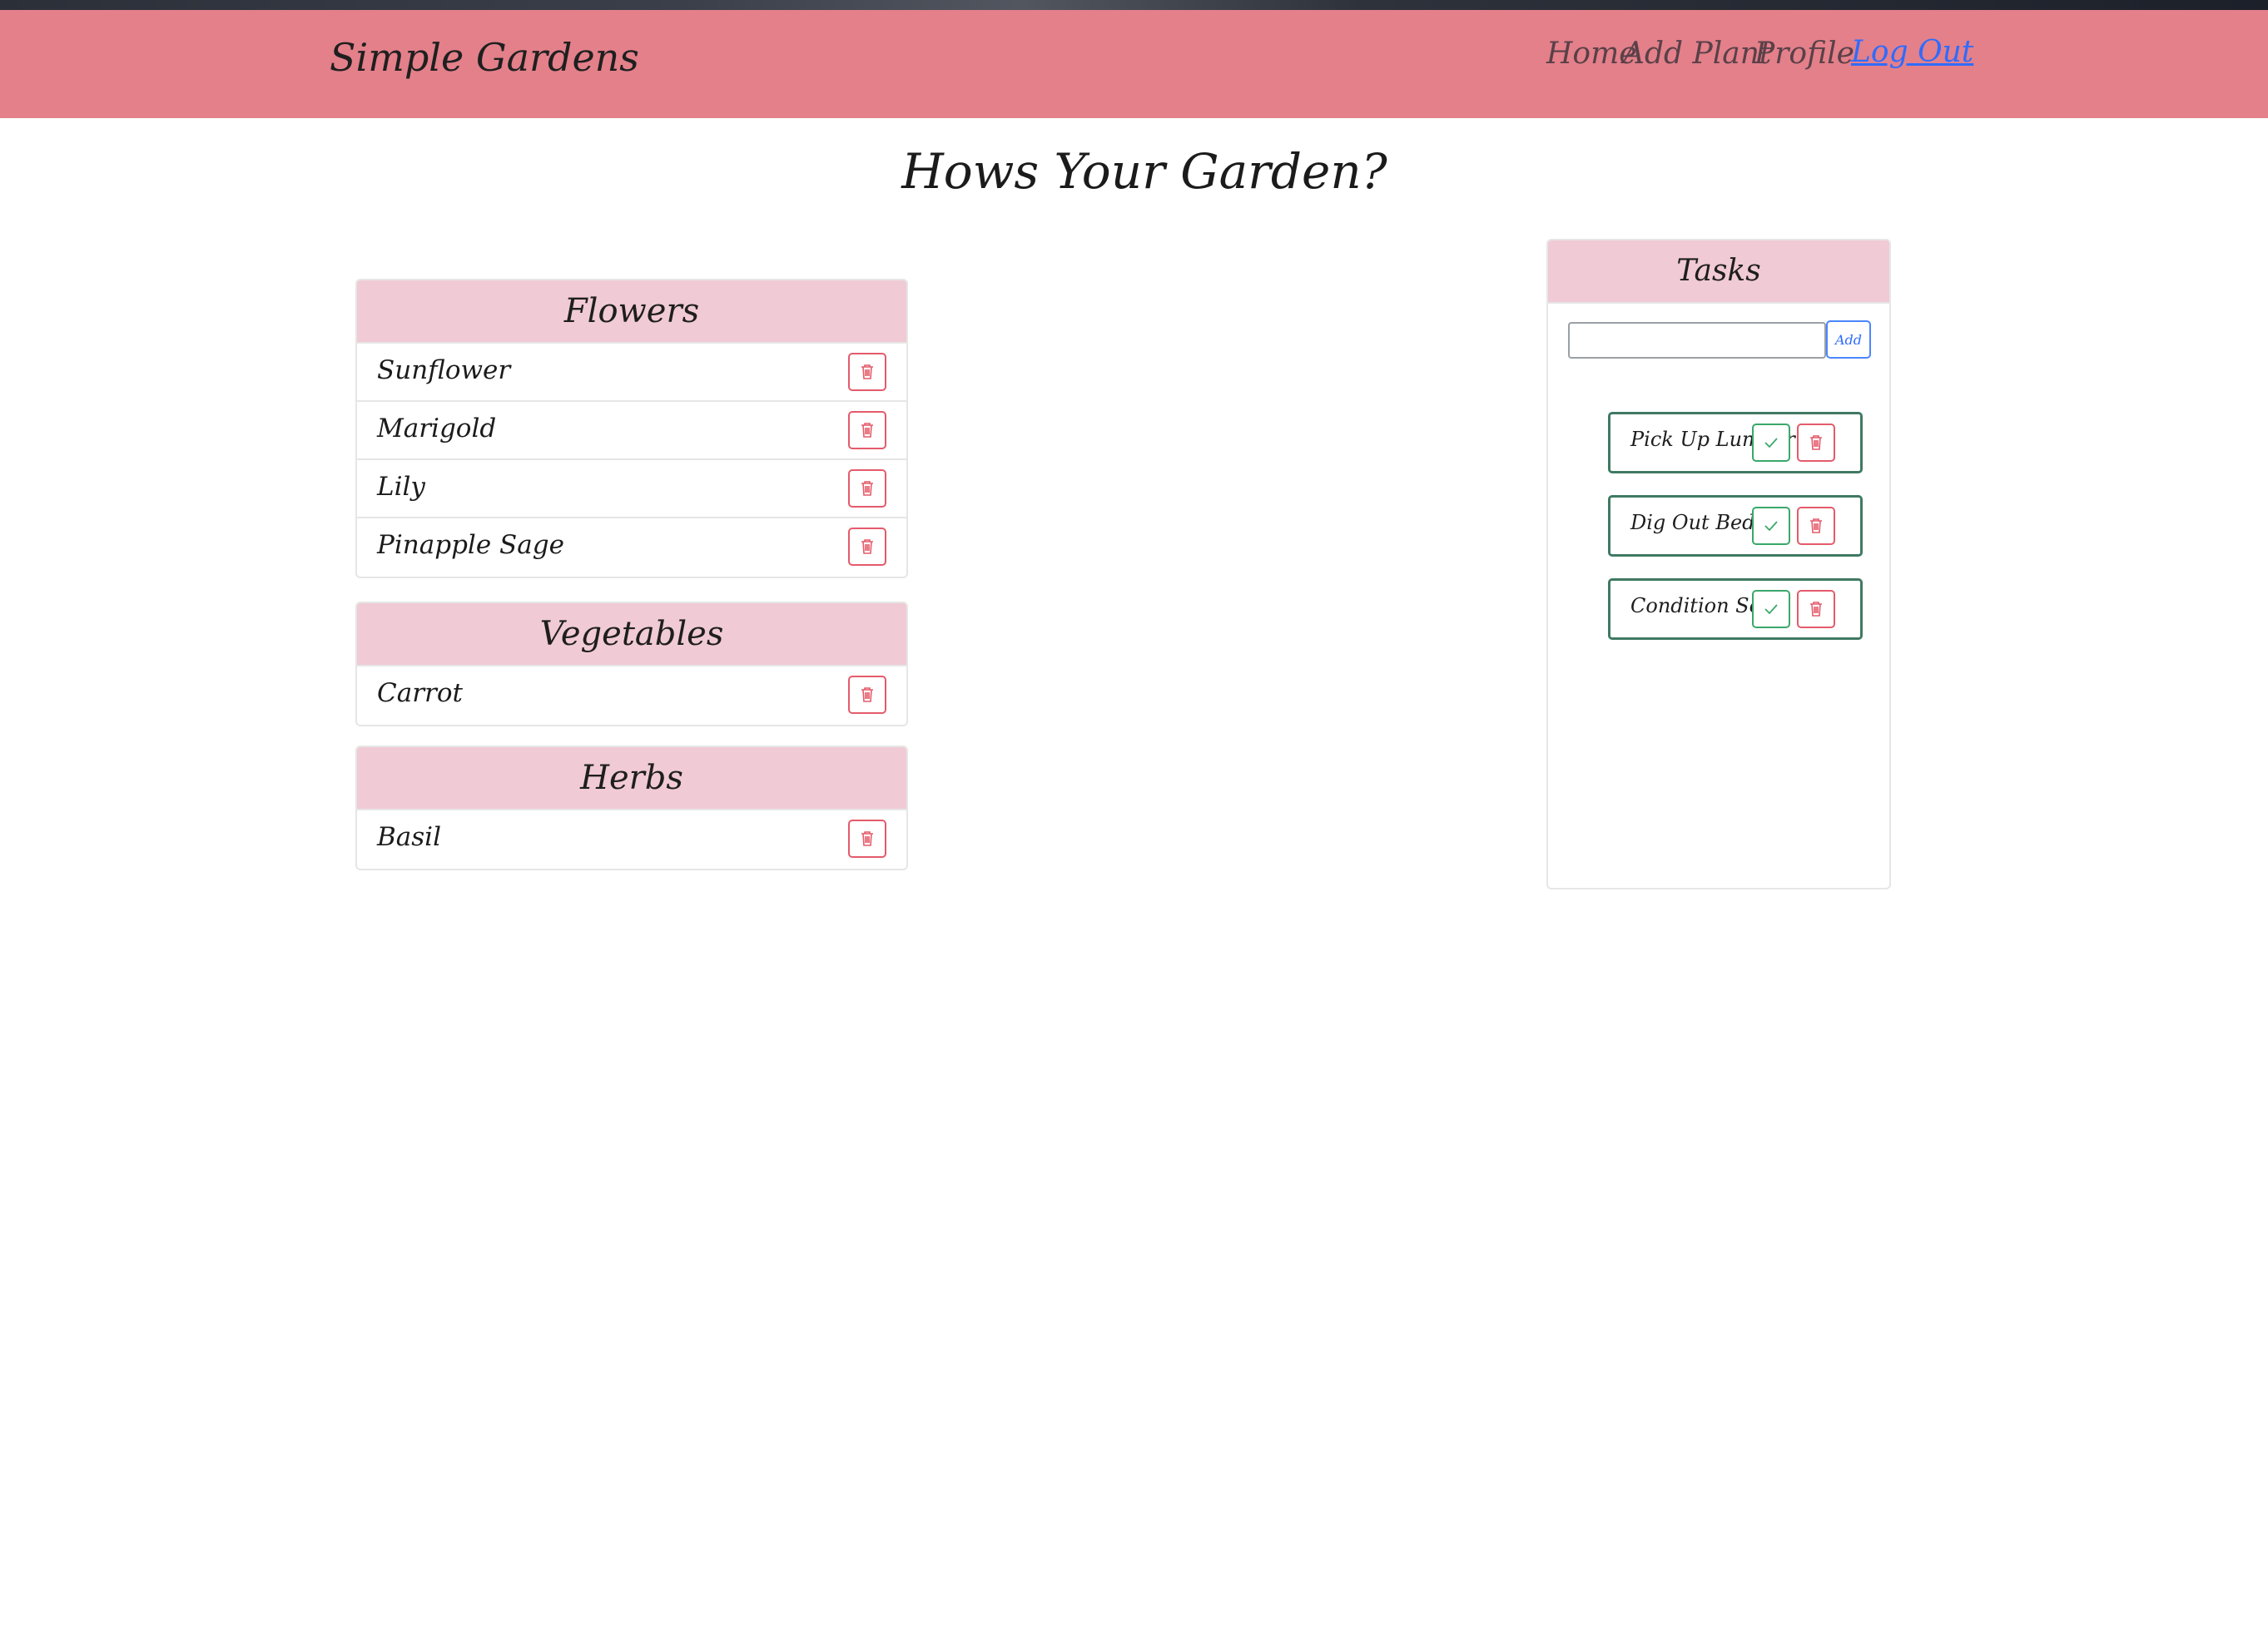  Describe the element at coordinates (631, 431) in the screenshot. I see `plant-row: Marigold` at that location.